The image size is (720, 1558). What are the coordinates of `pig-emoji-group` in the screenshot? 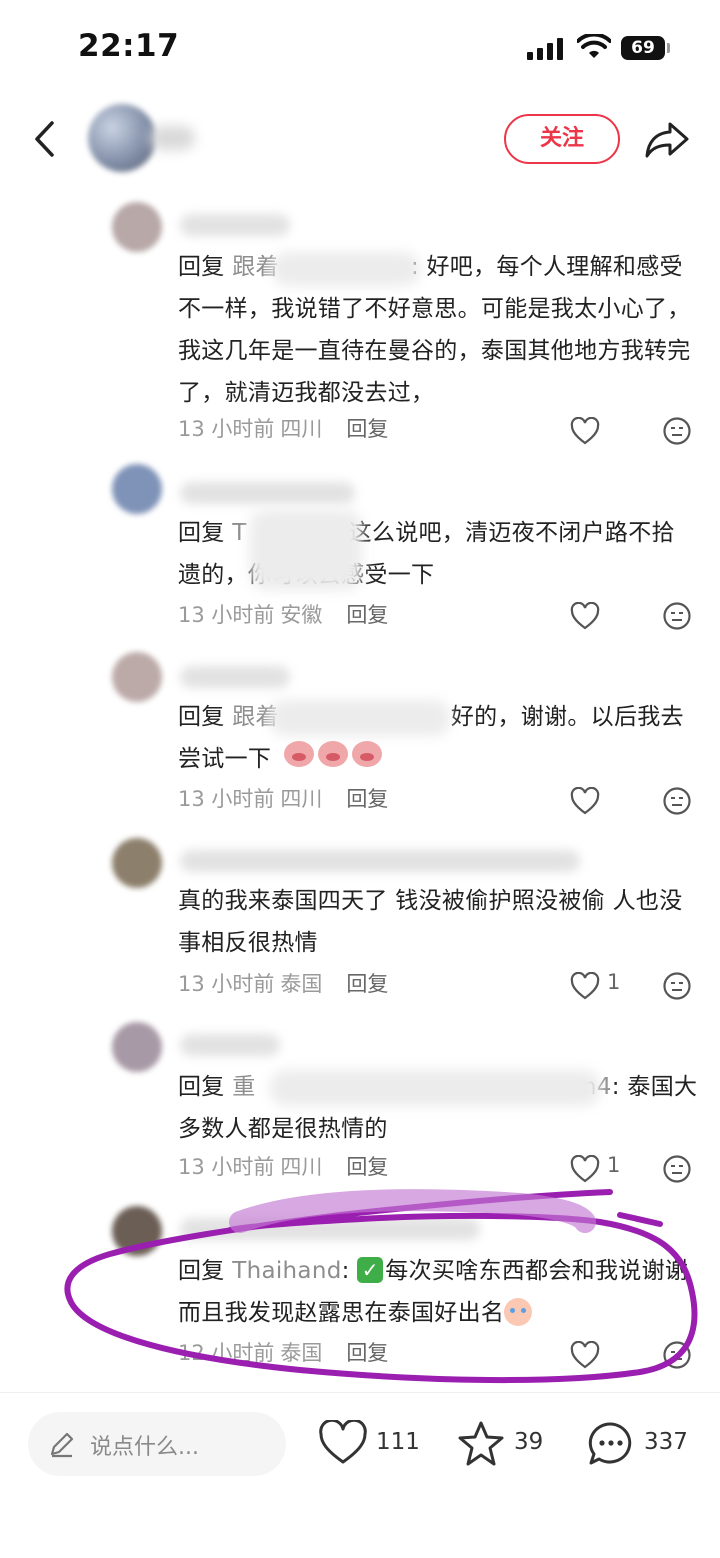 It's located at (335, 755).